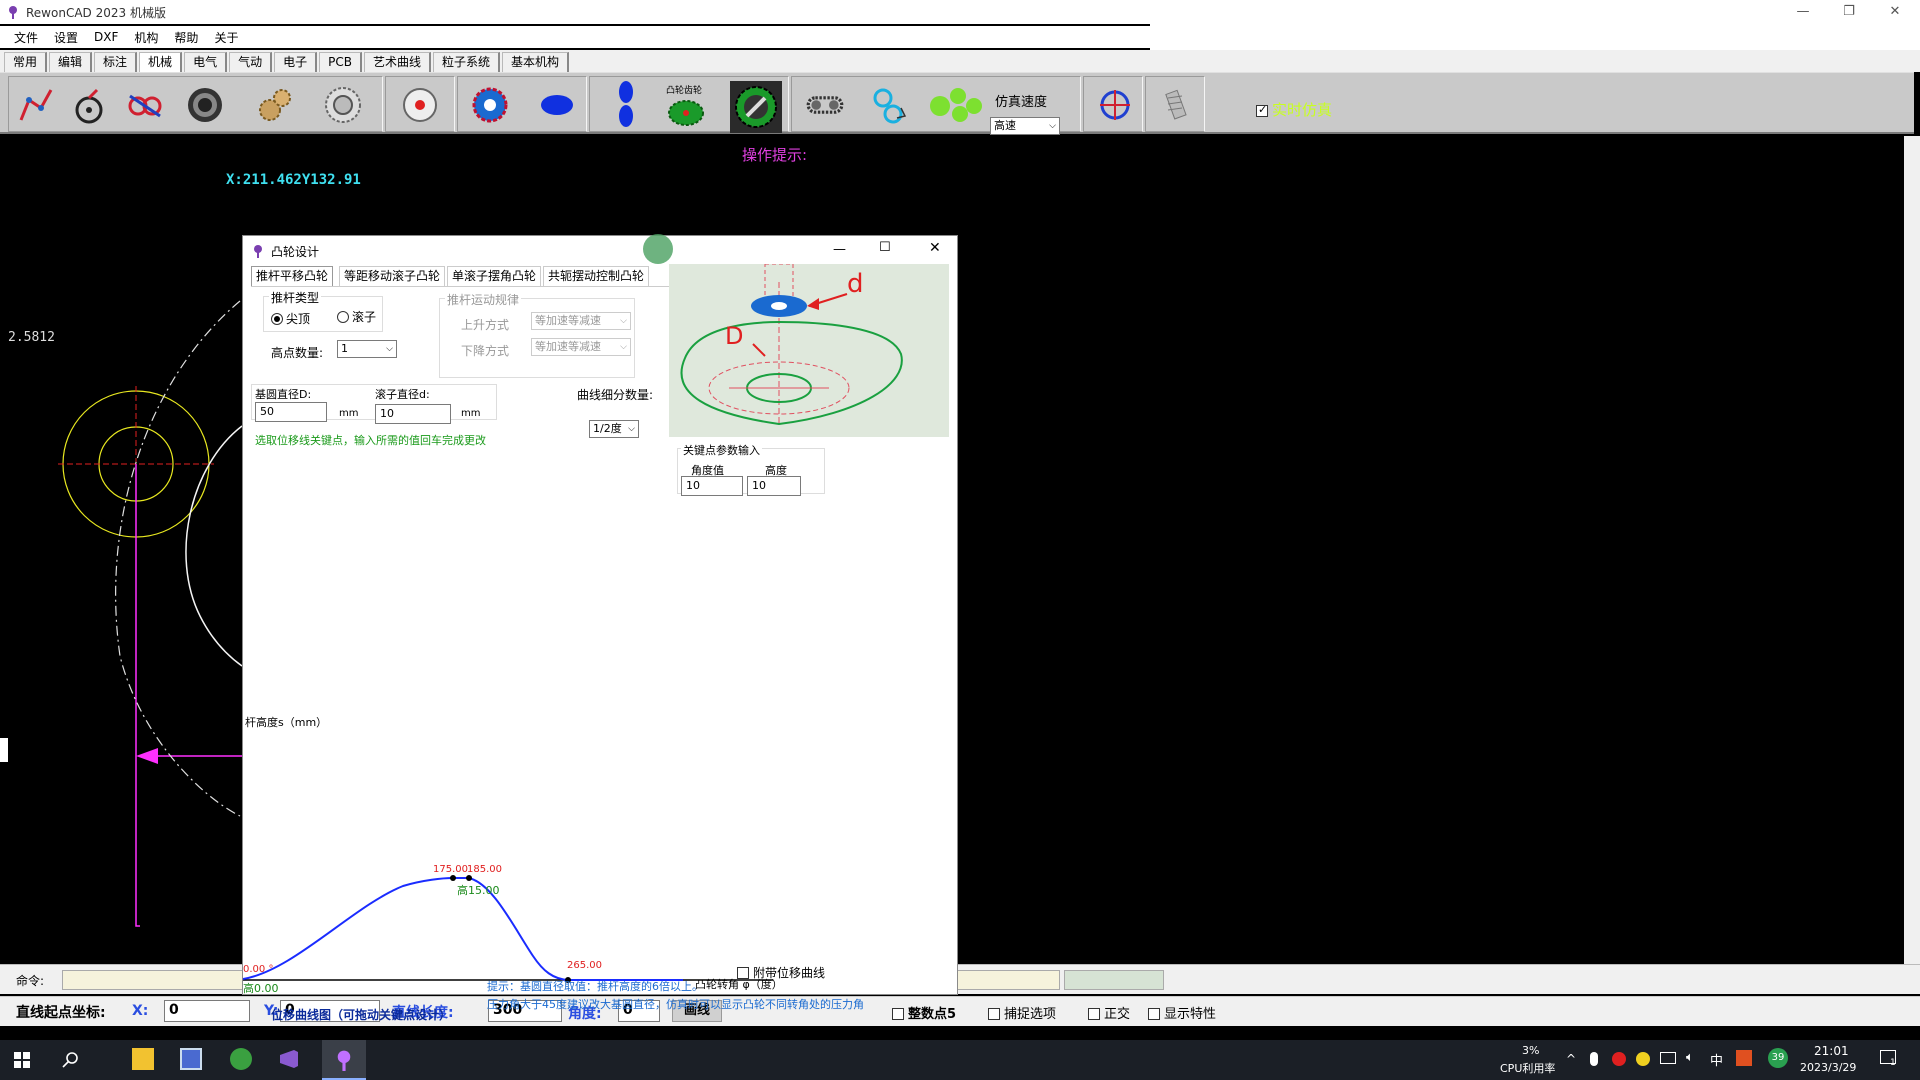 This screenshot has height=1080, width=1920. Describe the element at coordinates (956, 105) in the screenshot. I see `pulley-set-icon` at that location.